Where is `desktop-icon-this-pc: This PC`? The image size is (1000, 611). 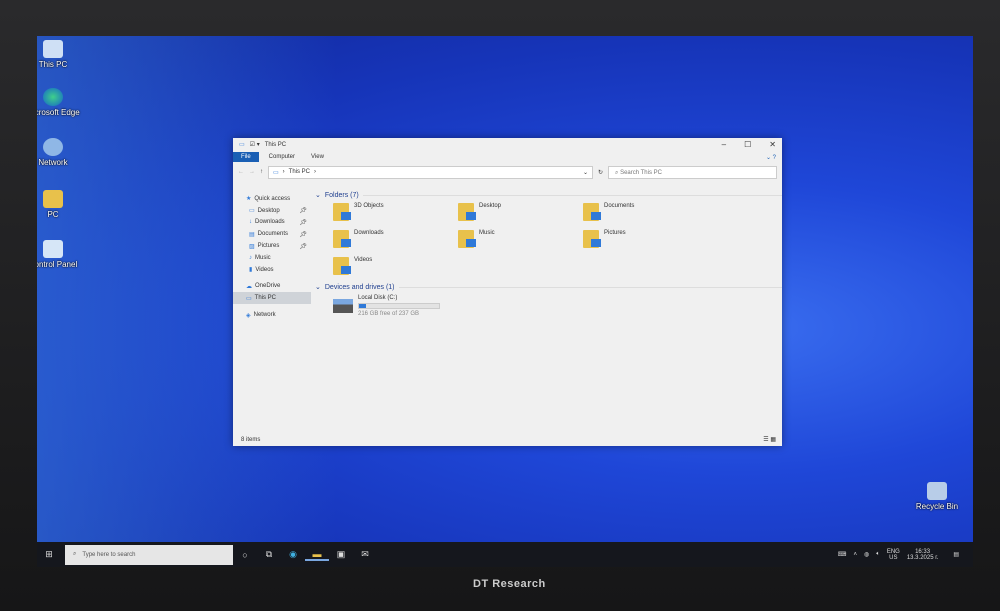 desktop-icon-this-pc: This PC is located at coordinates (59, 54).